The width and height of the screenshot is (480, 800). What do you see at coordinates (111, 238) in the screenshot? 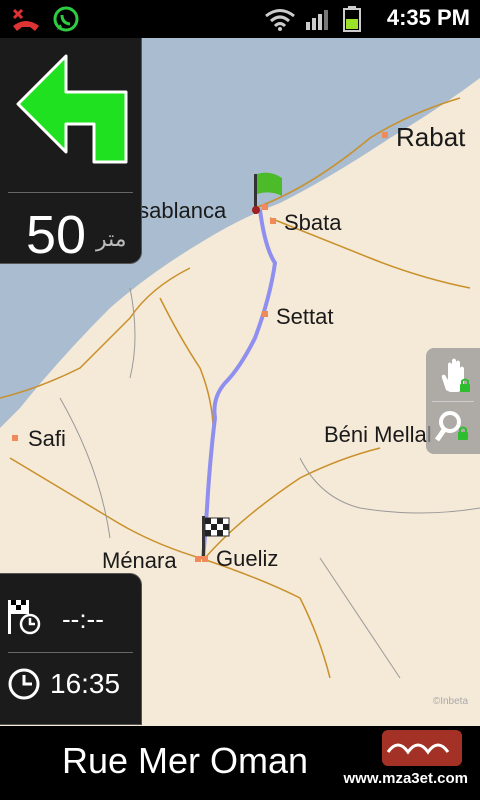
I see `distance-unit: متر` at bounding box center [111, 238].